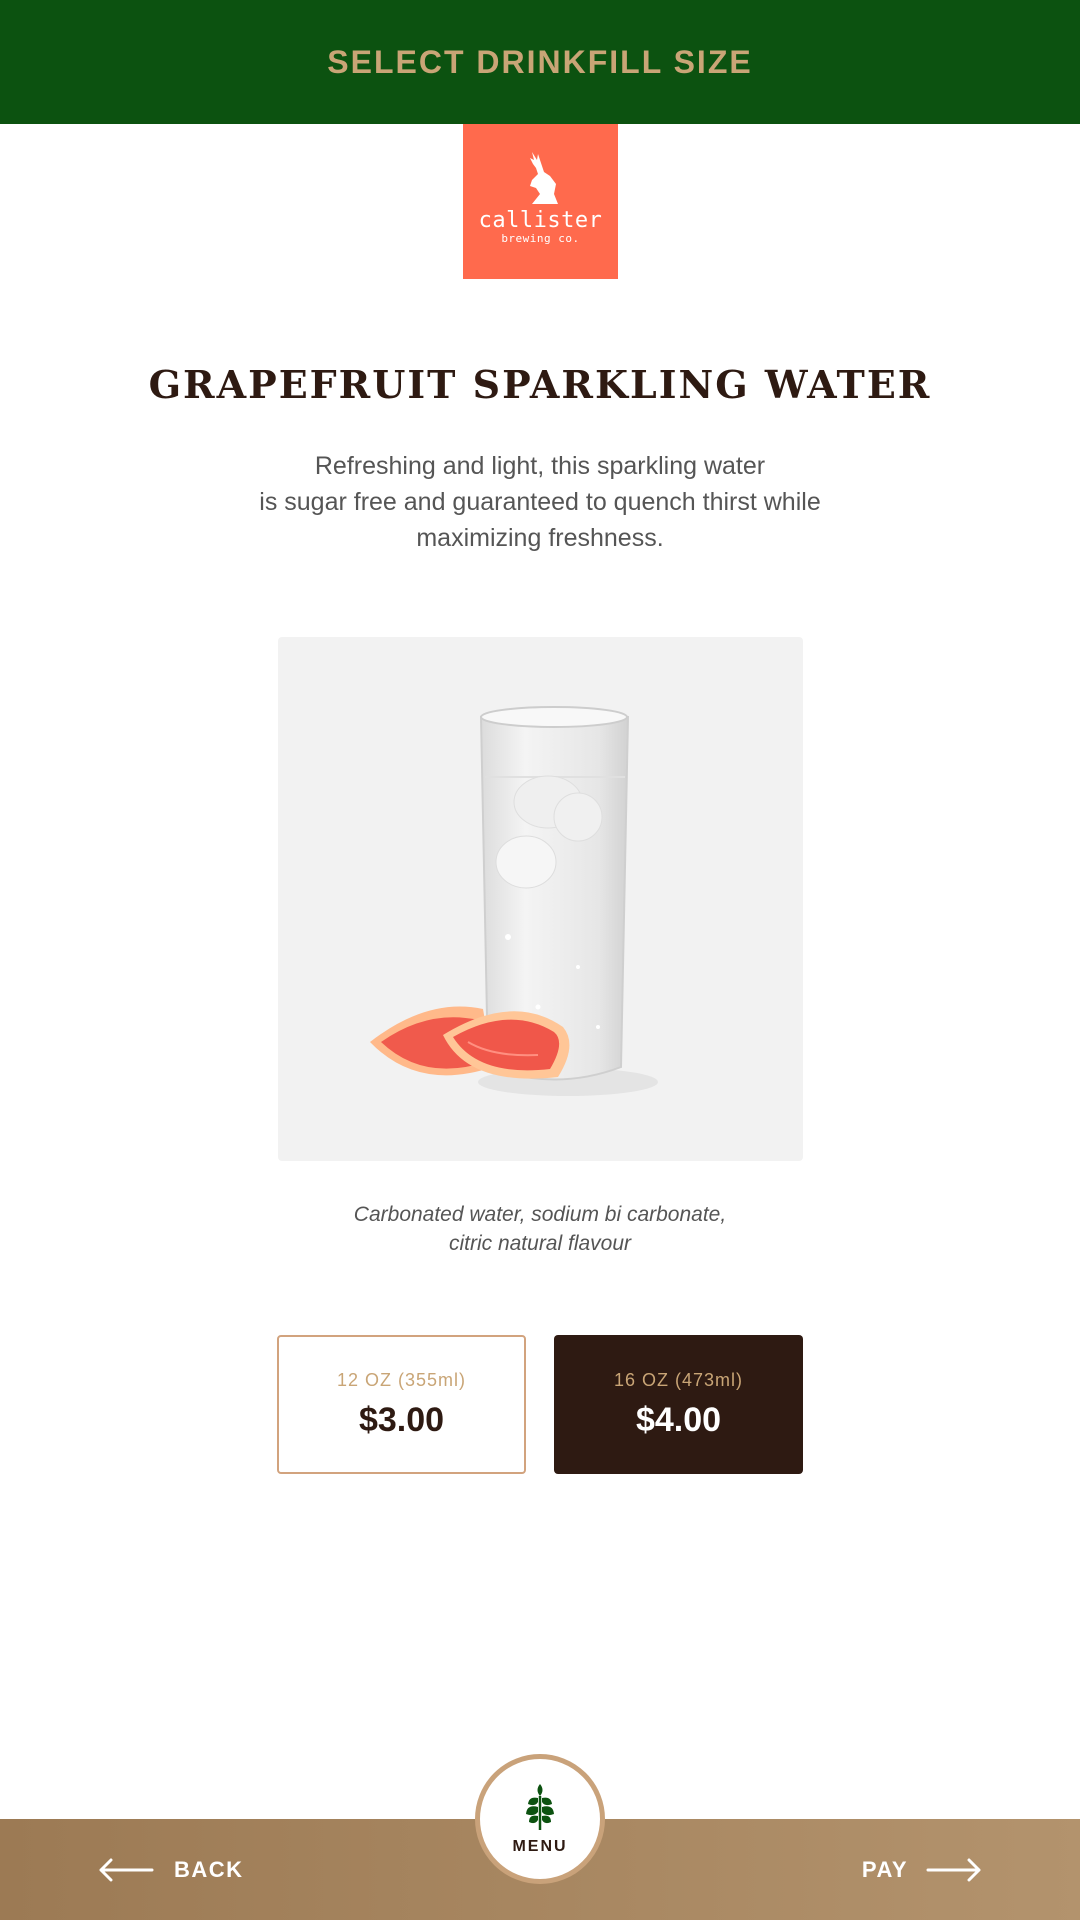 This screenshot has height=1920, width=1080. What do you see at coordinates (540, 538) in the screenshot?
I see `description-line: maximizing freshness.` at bounding box center [540, 538].